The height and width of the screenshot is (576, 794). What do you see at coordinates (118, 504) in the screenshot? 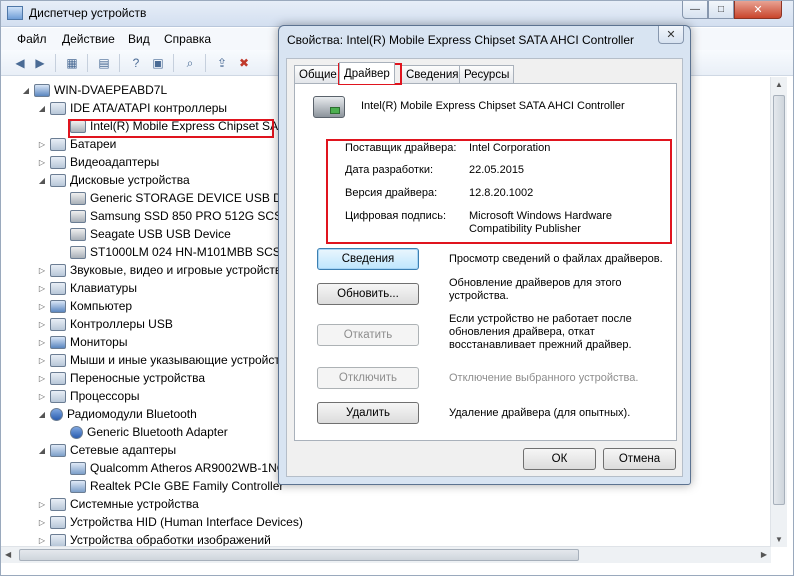
I see `tree-category: ▷ Системные устройства` at bounding box center [118, 504].